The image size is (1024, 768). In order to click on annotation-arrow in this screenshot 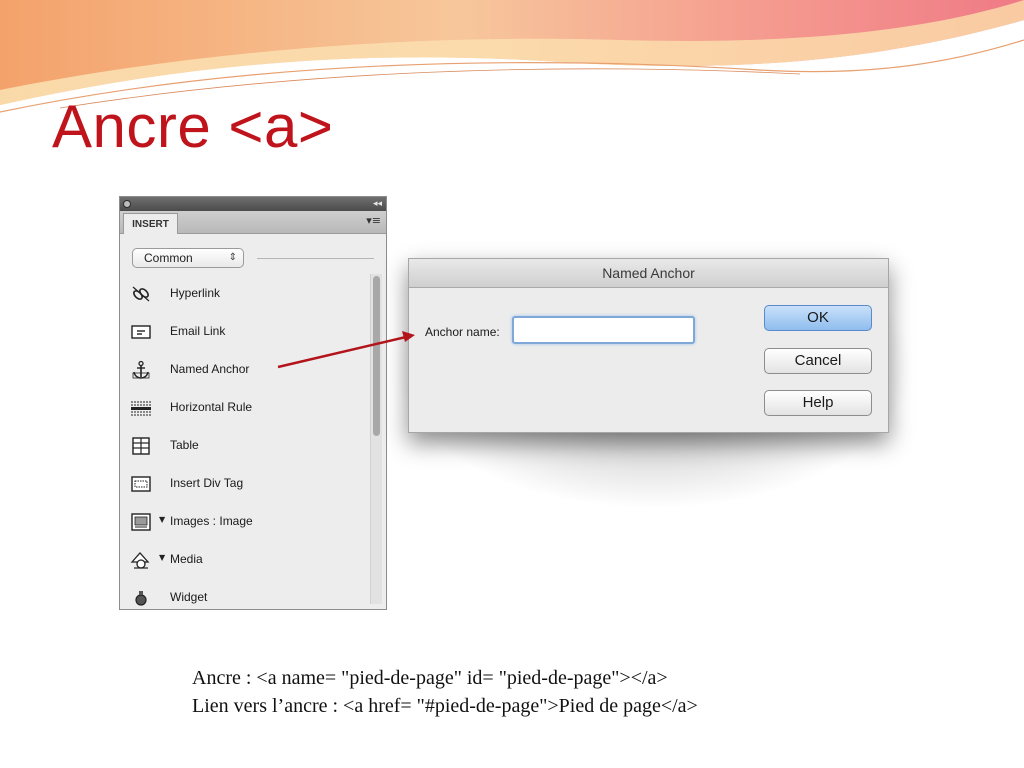, I will do `click(346, 350)`.